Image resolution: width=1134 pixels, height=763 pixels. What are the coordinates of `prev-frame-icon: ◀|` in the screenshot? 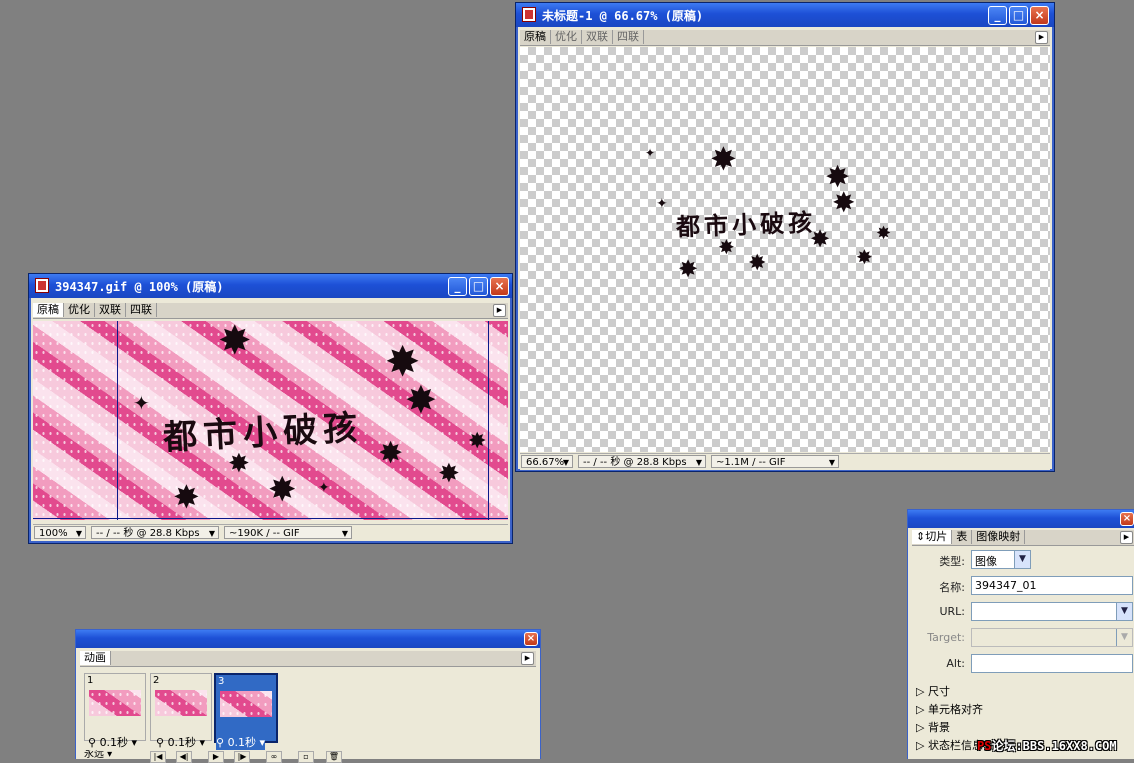 It's located at (184, 757).